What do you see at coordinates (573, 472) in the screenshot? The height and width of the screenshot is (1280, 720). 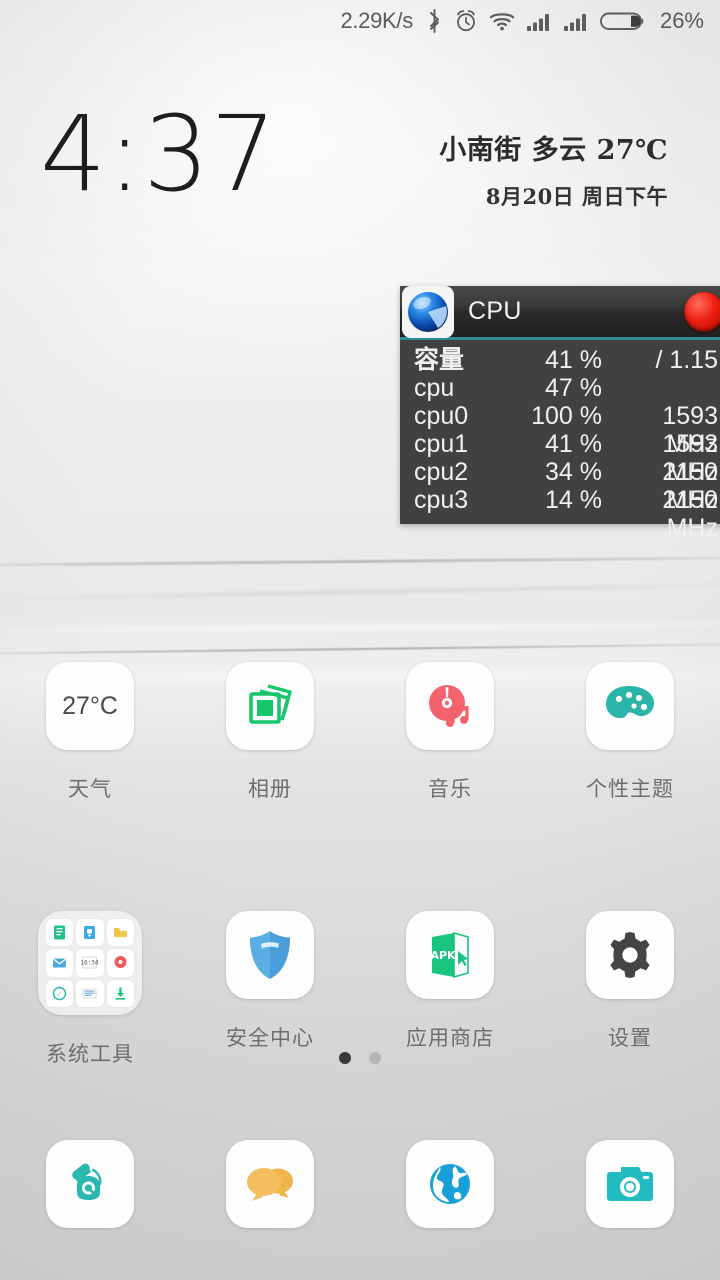 I see `cpu-row-percent: 34 %` at bounding box center [573, 472].